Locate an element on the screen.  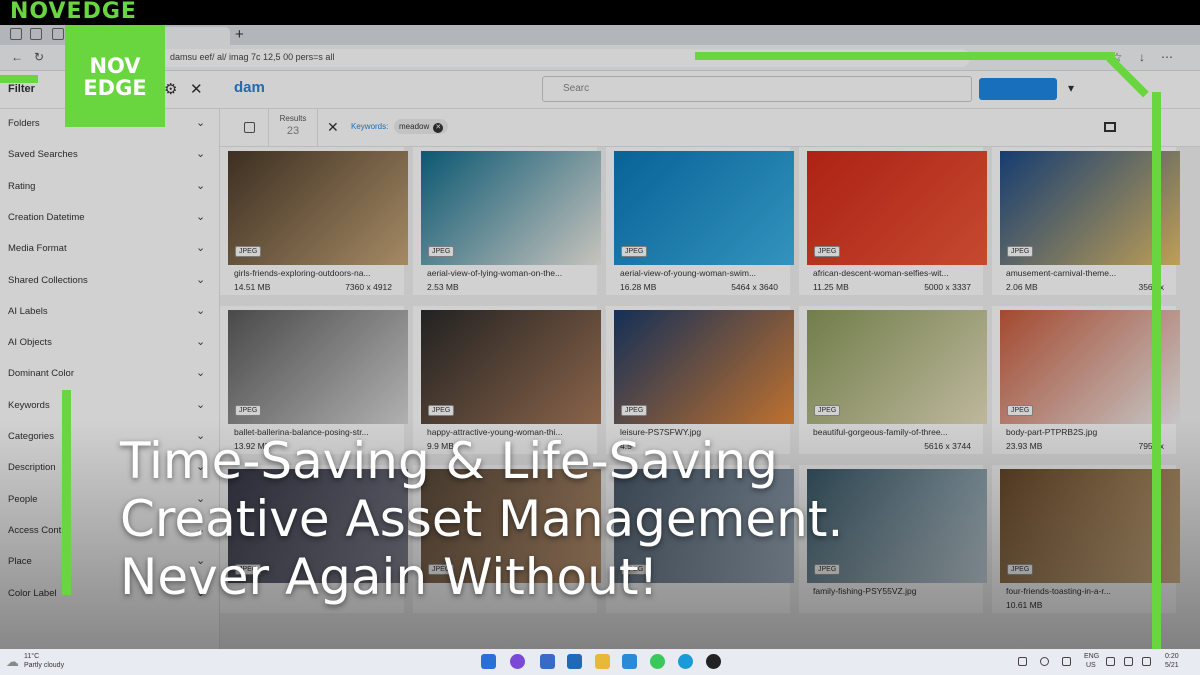
filter-item-label: Keywords is located at coordinates (29, 405).